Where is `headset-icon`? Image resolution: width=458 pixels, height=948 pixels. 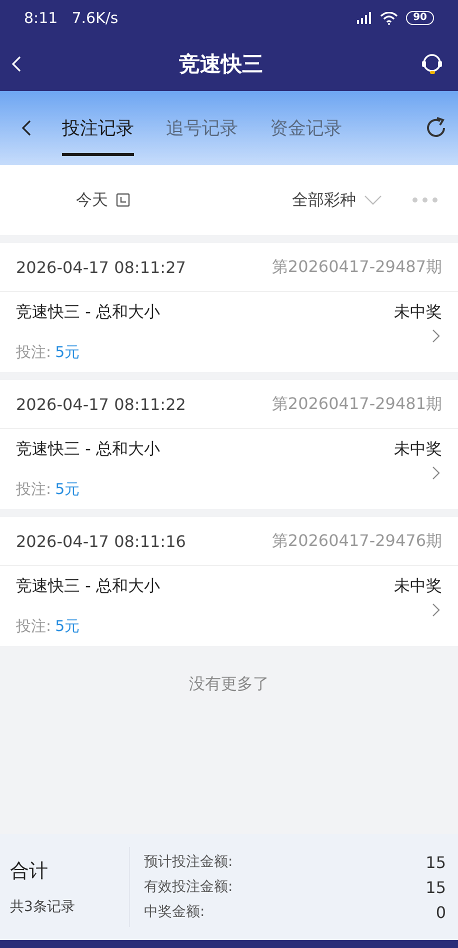 headset-icon is located at coordinates (432, 64).